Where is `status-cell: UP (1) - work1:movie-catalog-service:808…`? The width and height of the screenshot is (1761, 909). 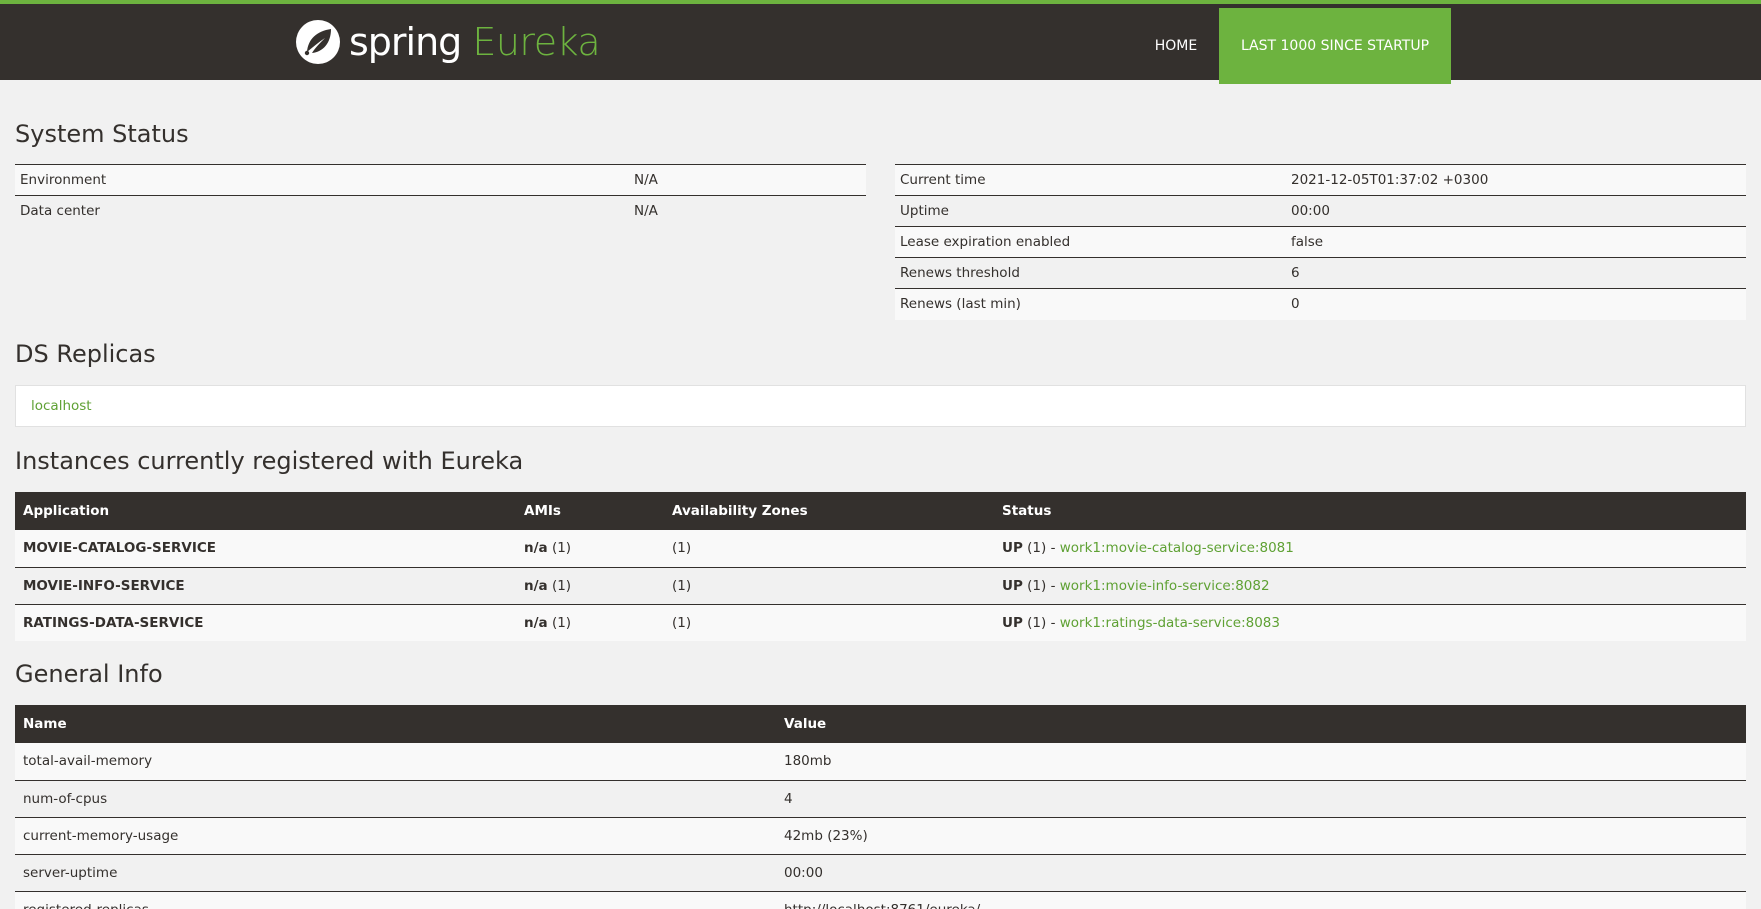
status-cell: UP (1) - work1:movie-catalog-service:808… is located at coordinates (1370, 548).